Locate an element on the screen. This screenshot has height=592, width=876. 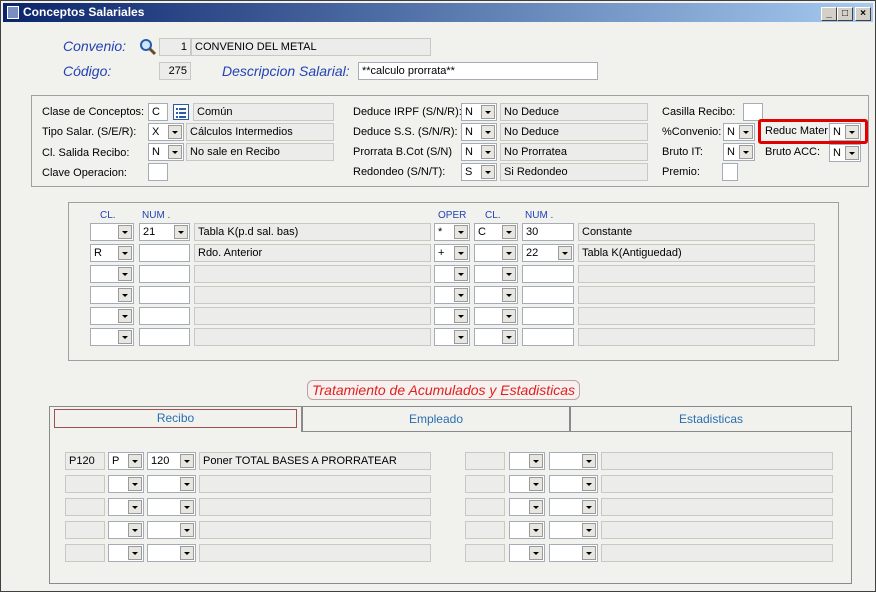
pct-convenio-select: N is located at coordinates (739, 132).